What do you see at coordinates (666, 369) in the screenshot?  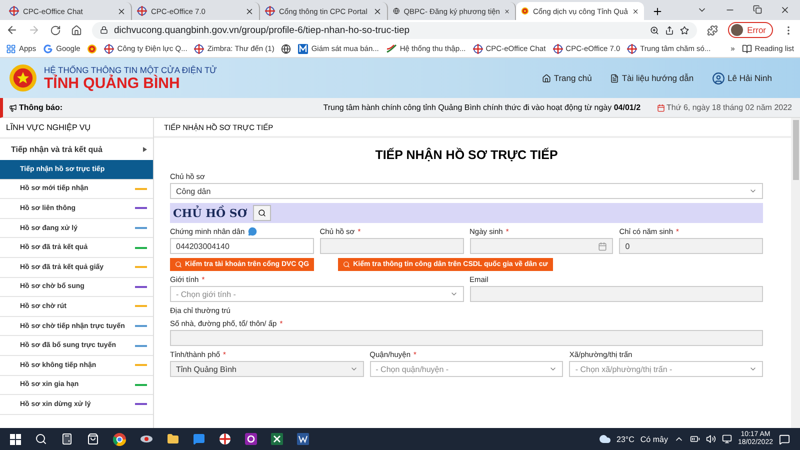 I see `select-field: - Chọn xã/phường/thị trấn -` at bounding box center [666, 369].